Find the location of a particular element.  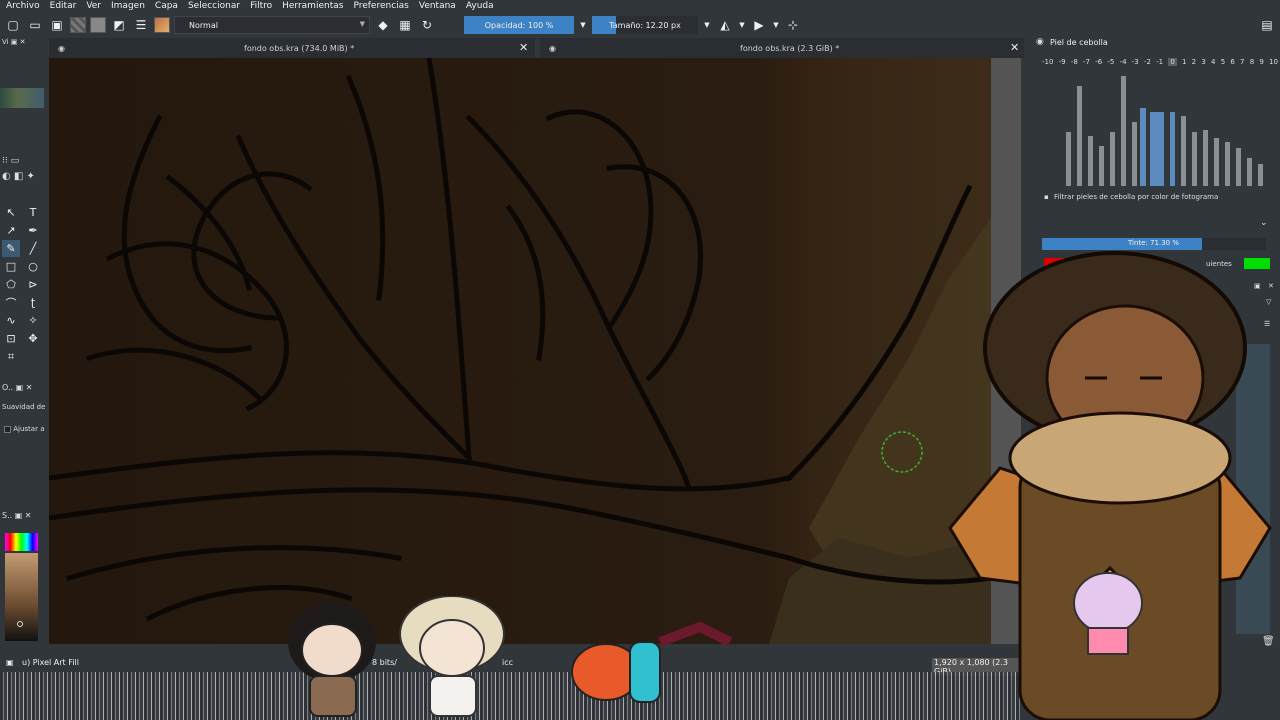

crop-tool-icon: ⌗ is located at coordinates (11, 356).